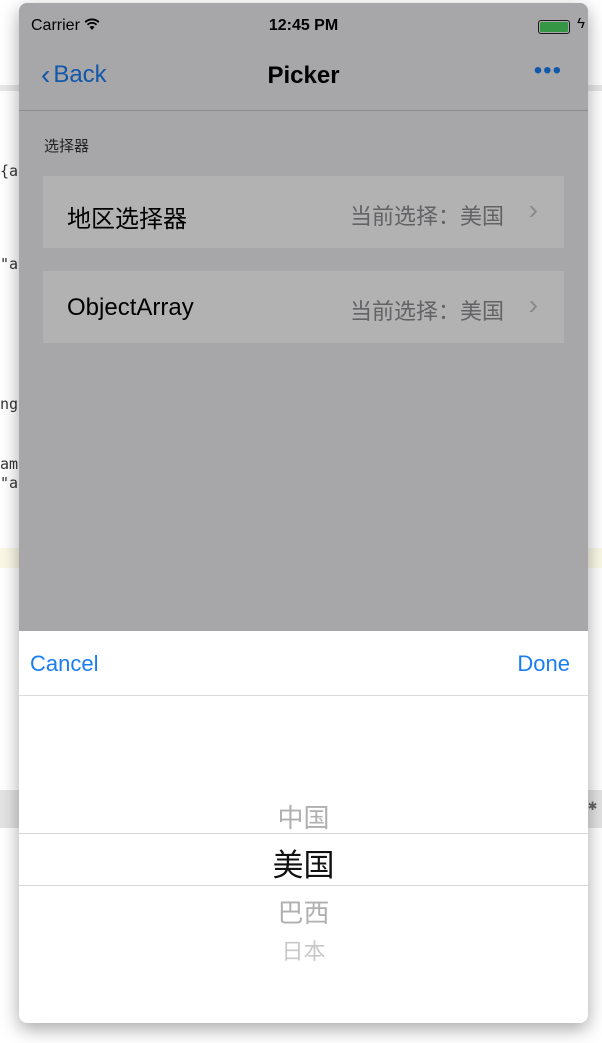 The height and width of the screenshot is (1043, 602). I want to click on code-fragment: {a, so click(9, 171).